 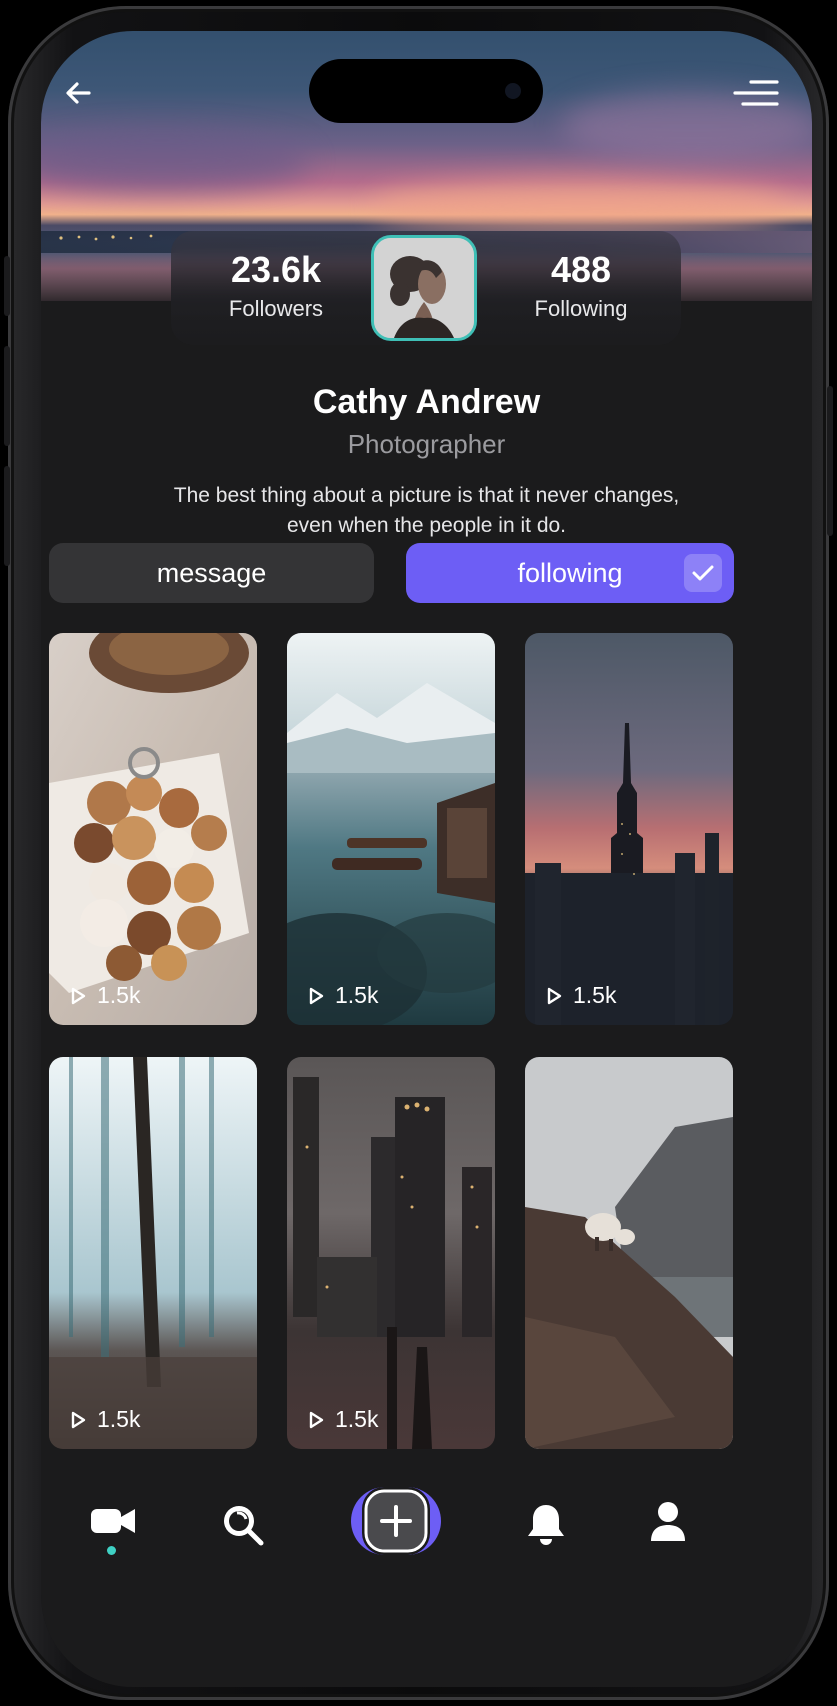 I want to click on camera-icon, so click(x=513, y=91).